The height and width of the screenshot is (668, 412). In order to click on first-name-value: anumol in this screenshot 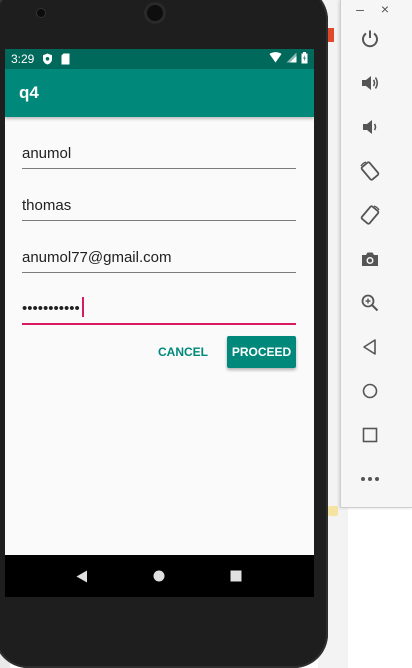, I will do `click(47, 153)`.